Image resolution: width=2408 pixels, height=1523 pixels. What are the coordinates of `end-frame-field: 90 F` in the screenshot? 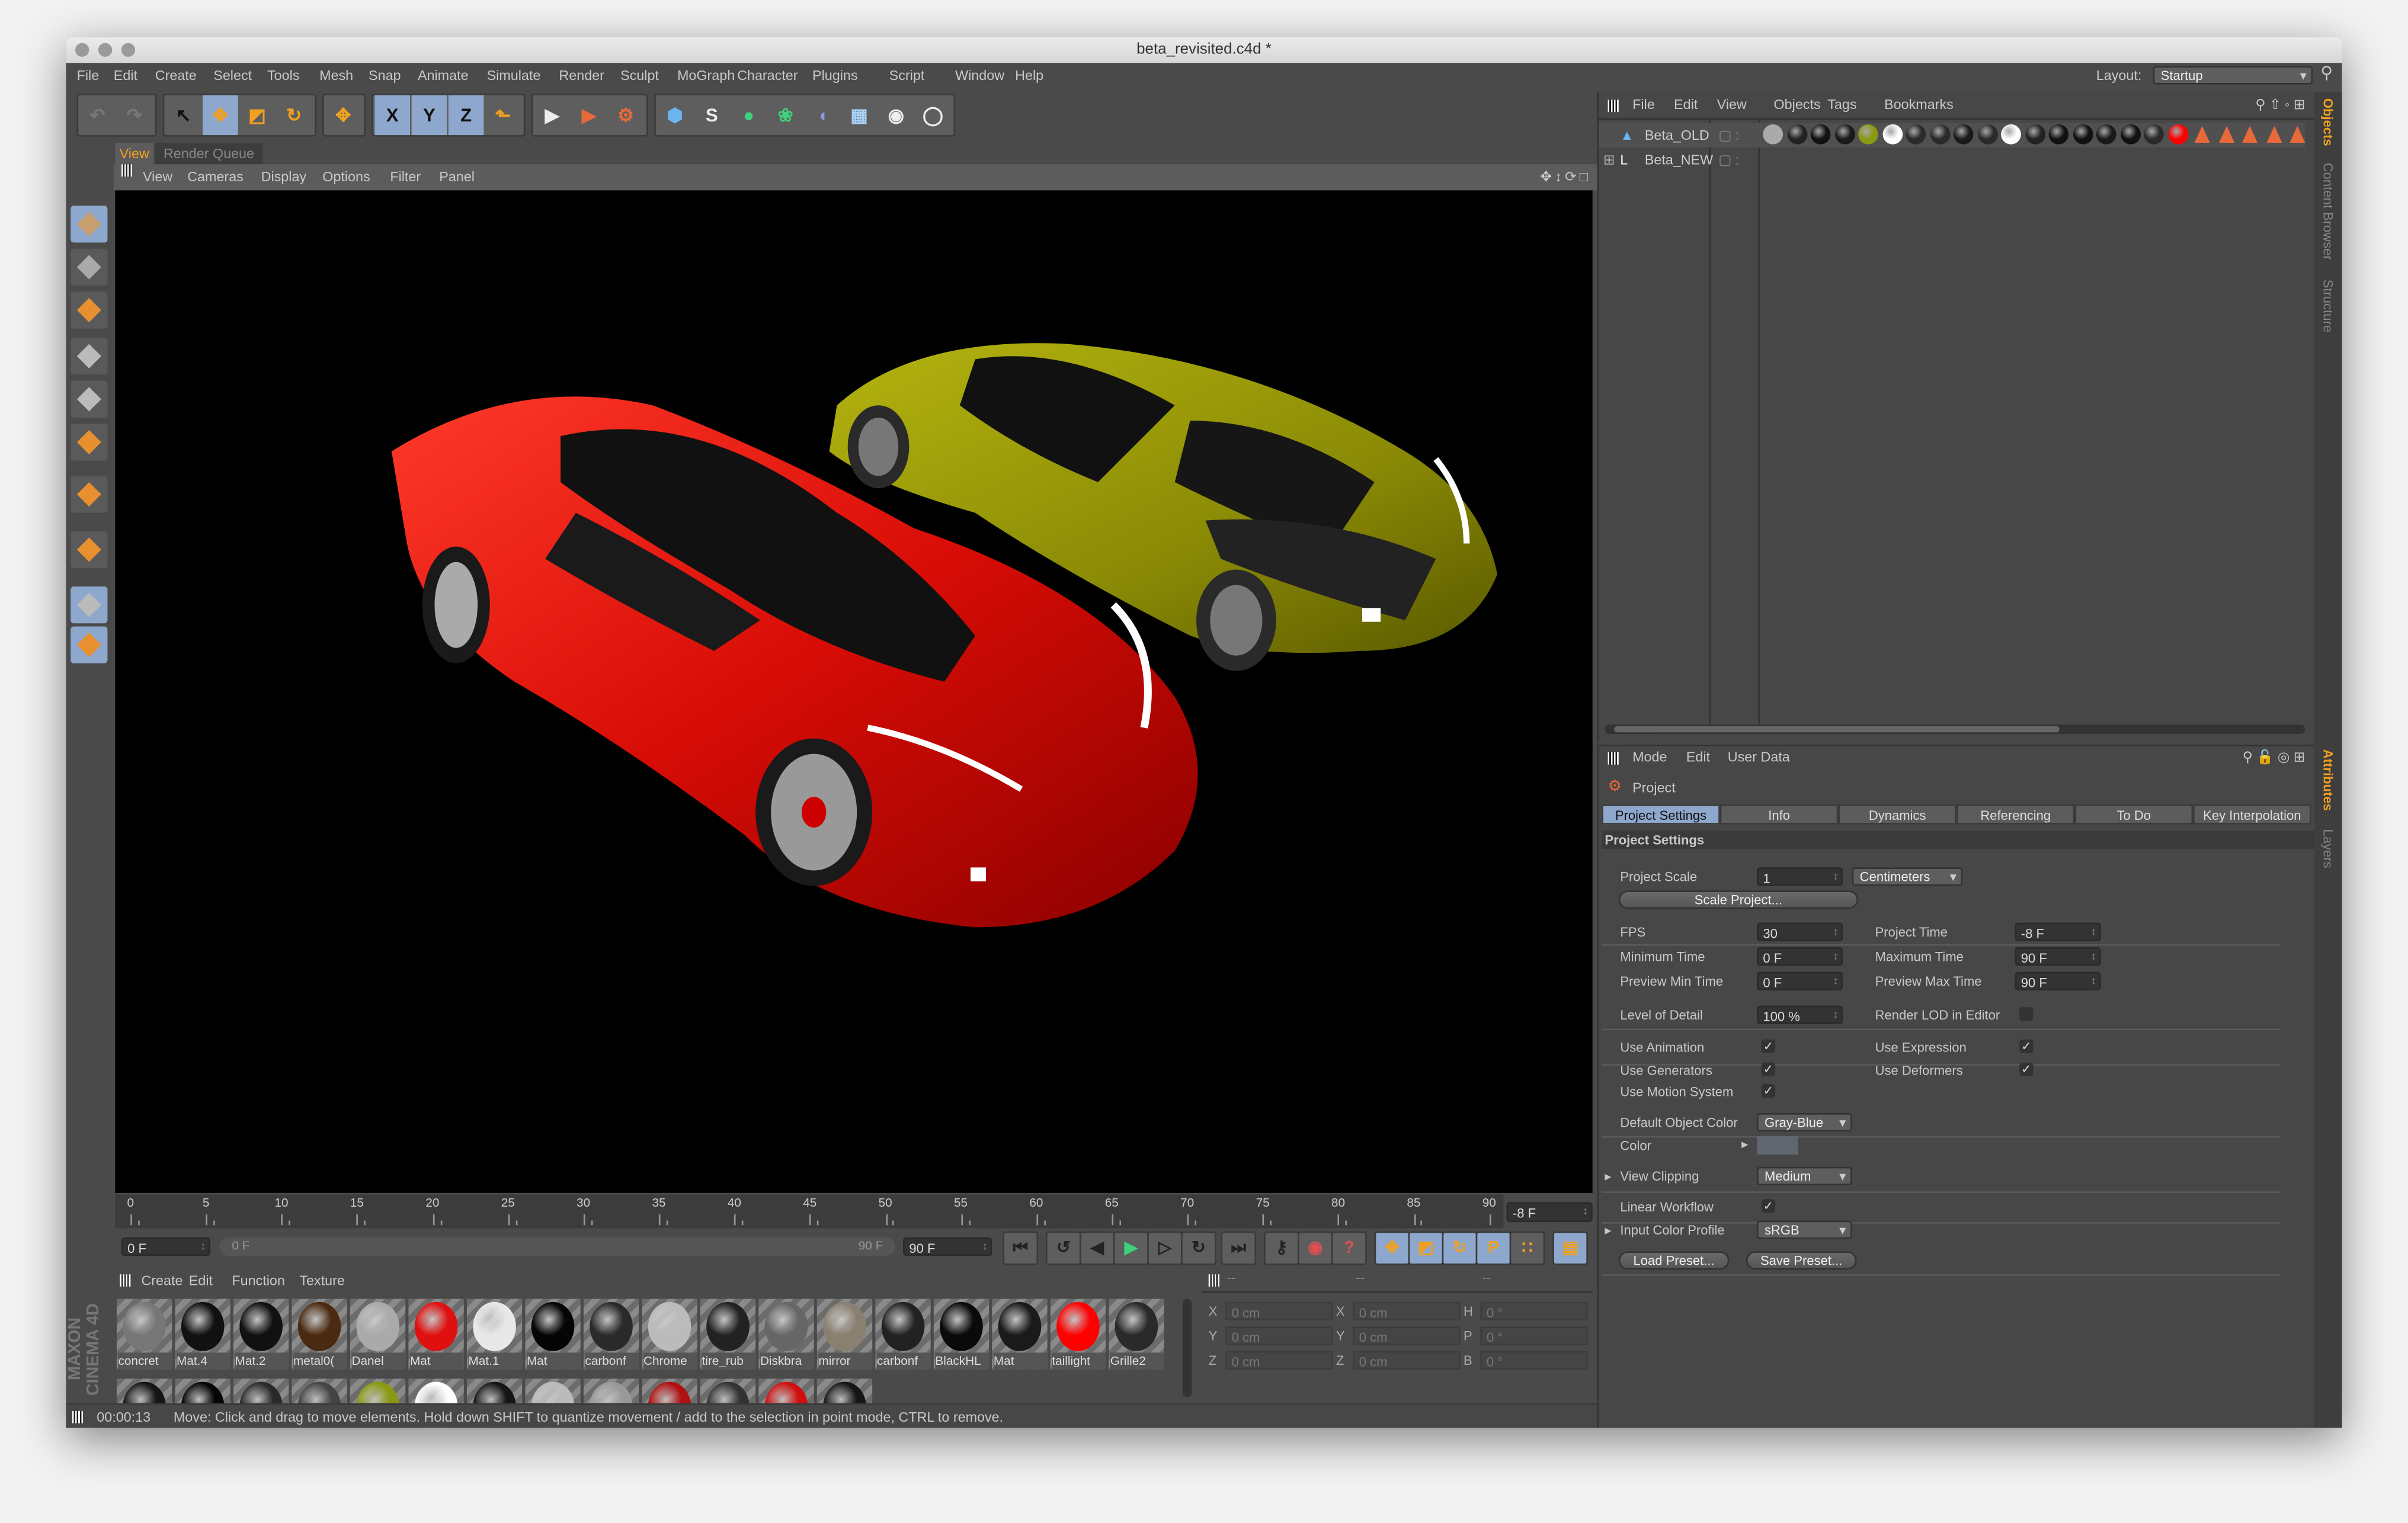 It's located at (947, 1248).